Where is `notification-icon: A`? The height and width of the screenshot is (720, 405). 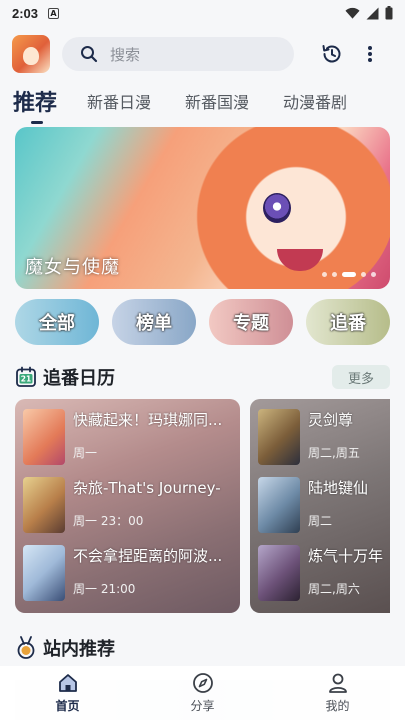
notification-icon: A is located at coordinates (54, 13).